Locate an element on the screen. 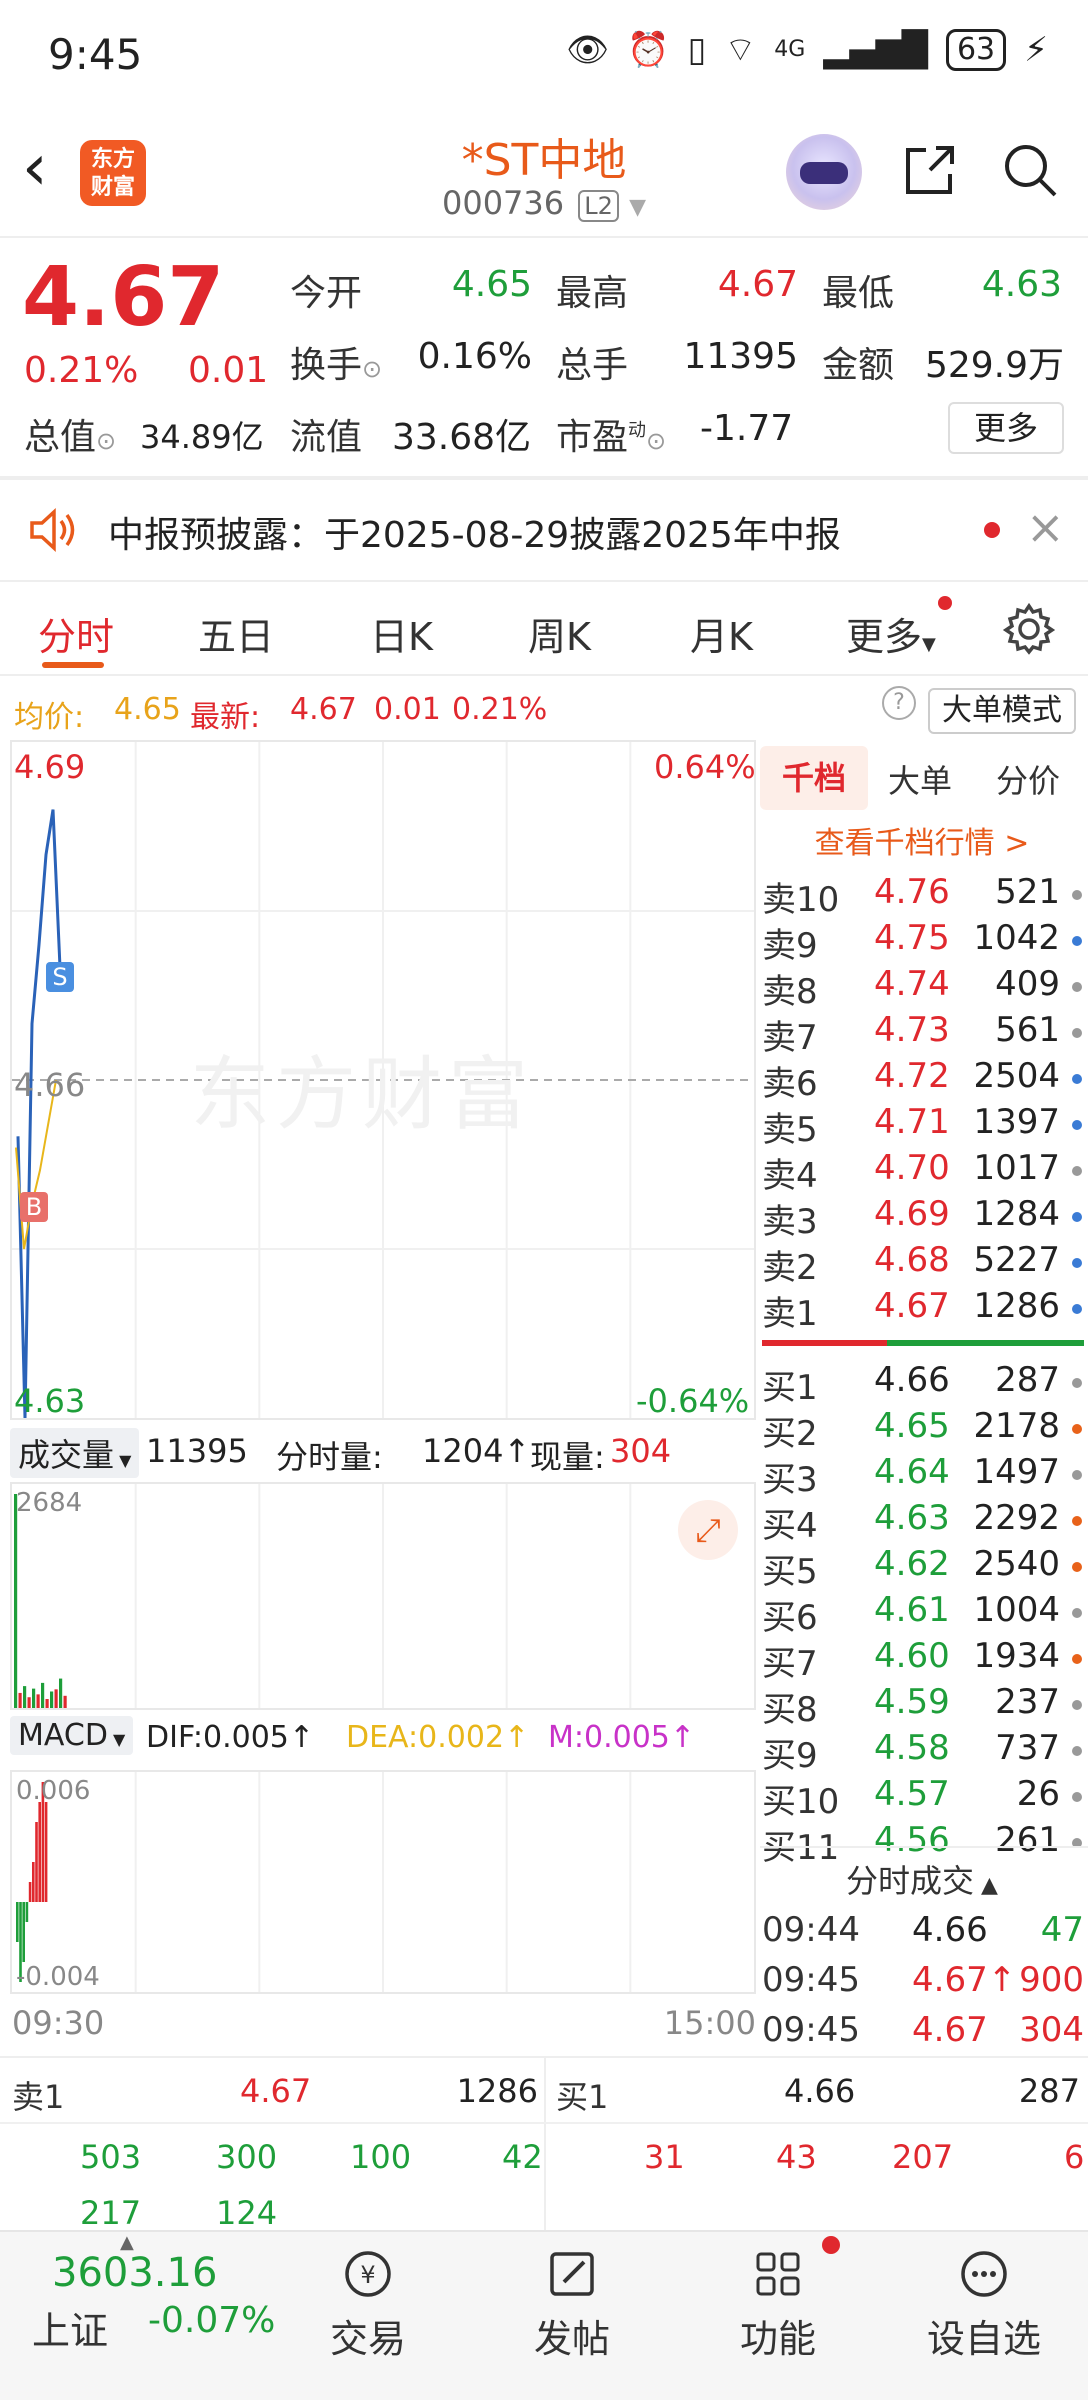 This screenshot has height=2400, width=1088. ask-level-row: 卖4 4.70 1017 is located at coordinates (923, 1172).